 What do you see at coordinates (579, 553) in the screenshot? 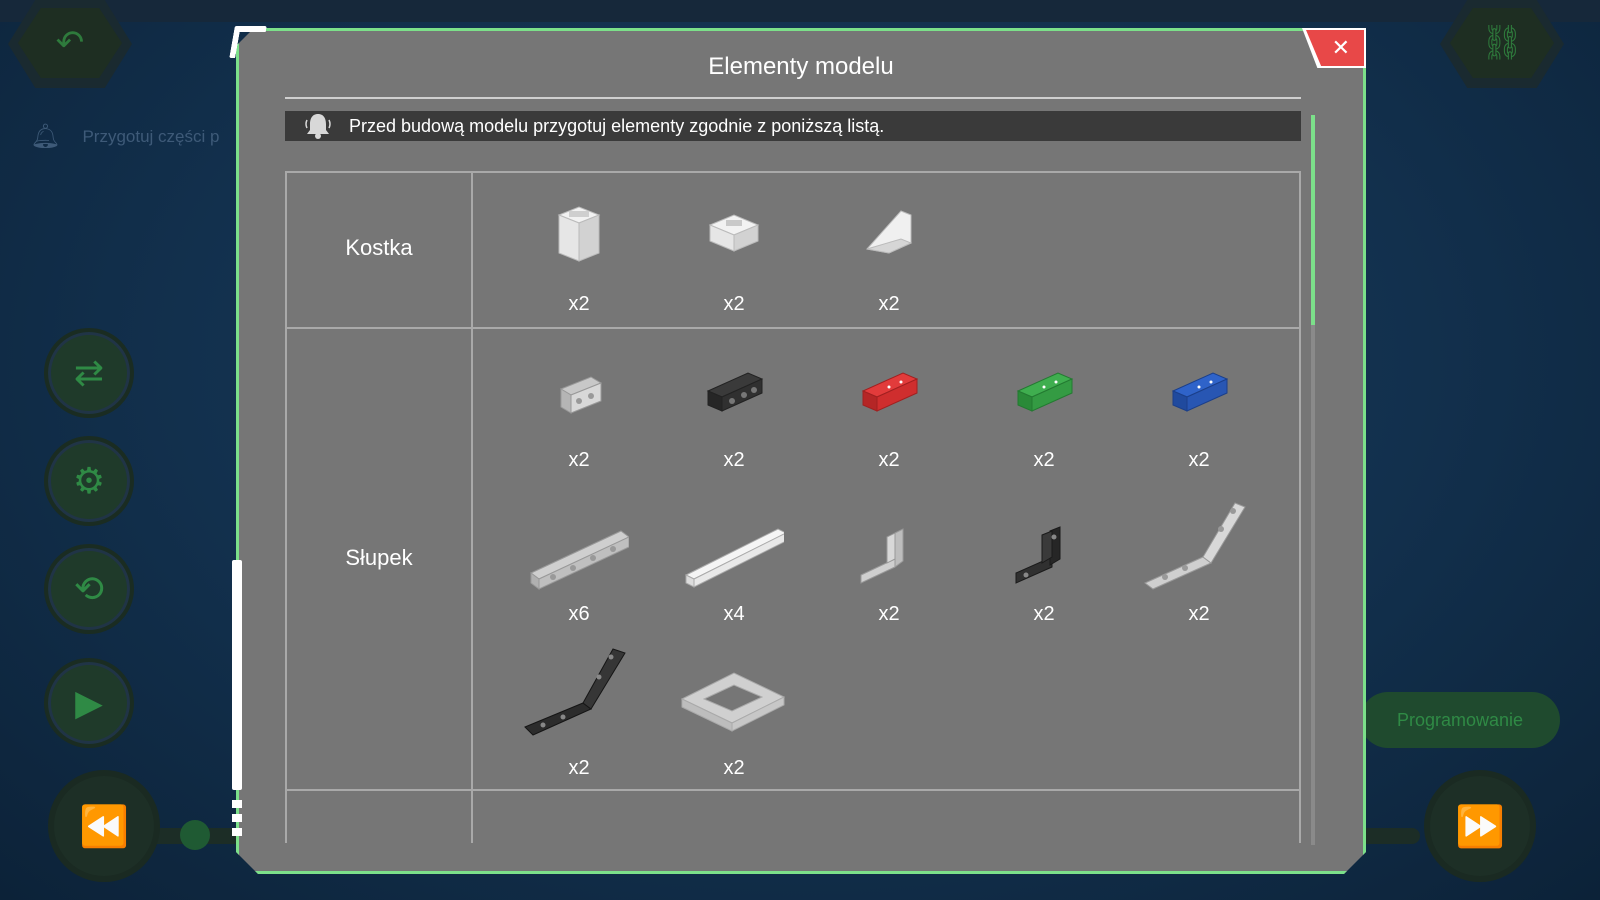
I see `gray-long-beam-icon` at bounding box center [579, 553].